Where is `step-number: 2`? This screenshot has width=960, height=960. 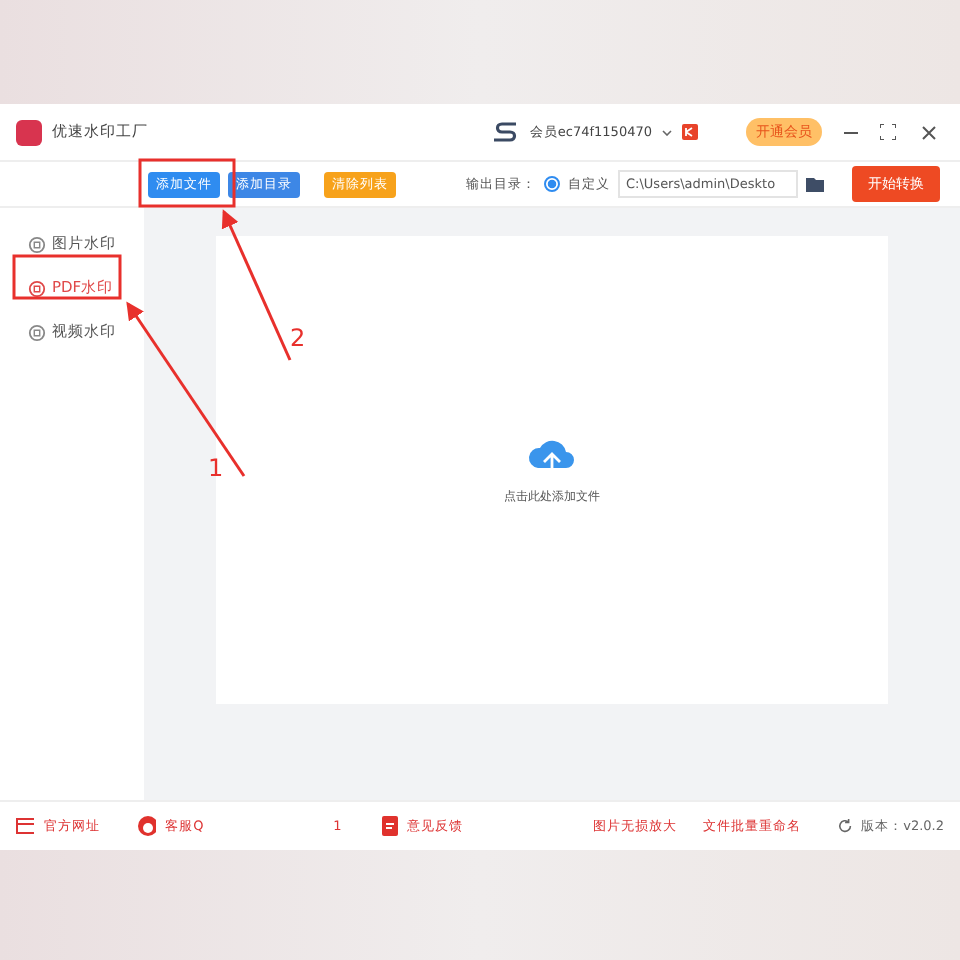 step-number: 2 is located at coordinates (298, 338).